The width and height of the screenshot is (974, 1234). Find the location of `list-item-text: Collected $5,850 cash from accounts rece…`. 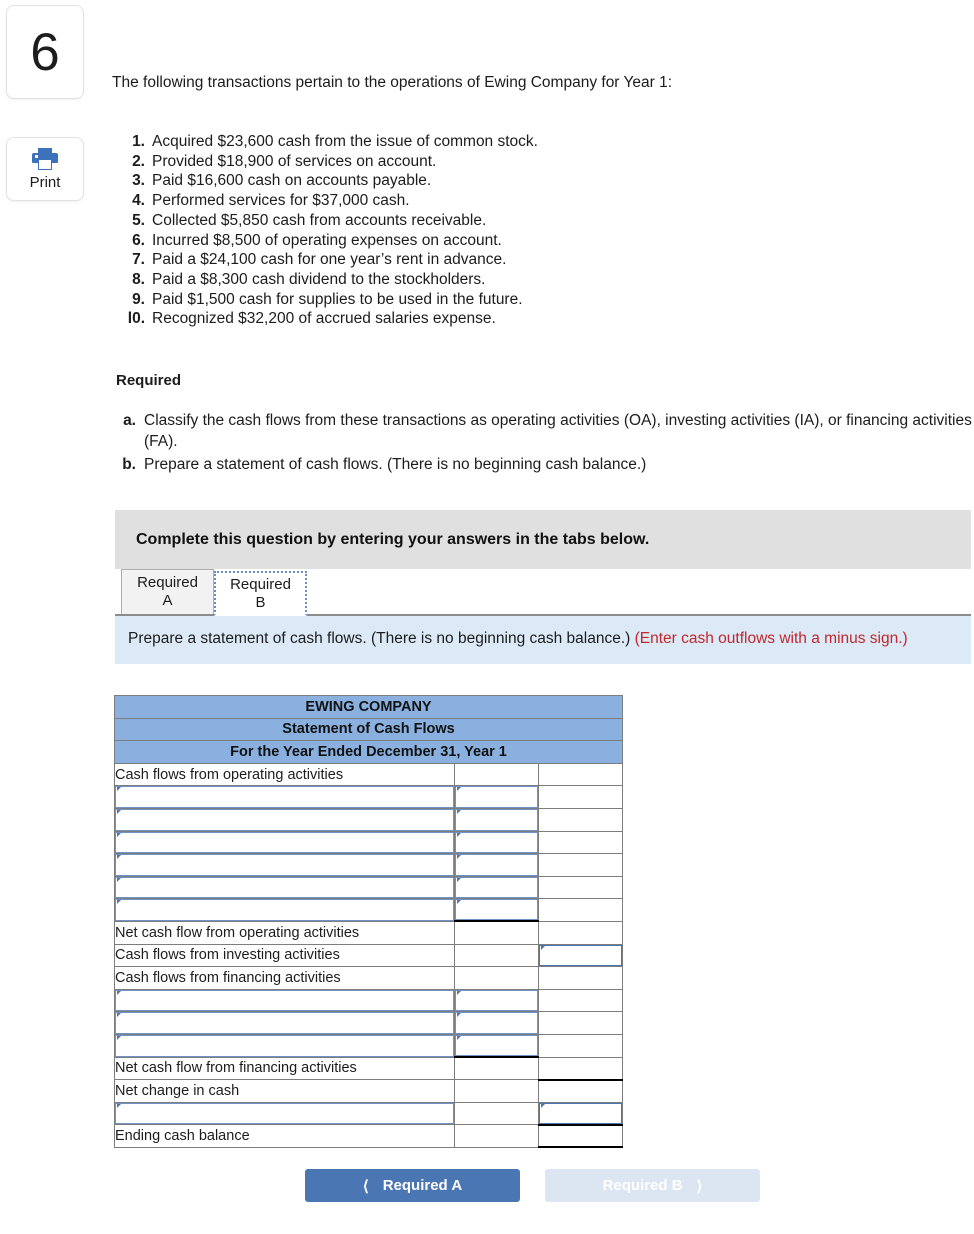

list-item-text: Collected $5,850 cash from accounts rece… is located at coordinates (319, 220).